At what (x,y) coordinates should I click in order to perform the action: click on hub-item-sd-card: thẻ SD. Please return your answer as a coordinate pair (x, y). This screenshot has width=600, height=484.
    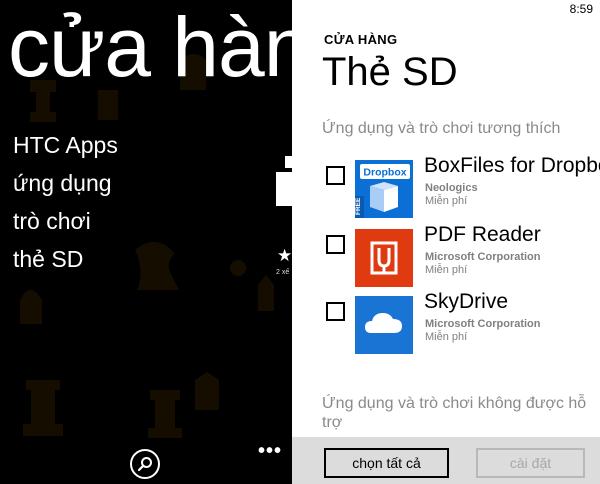
    Looking at the image, I should click on (65, 259).